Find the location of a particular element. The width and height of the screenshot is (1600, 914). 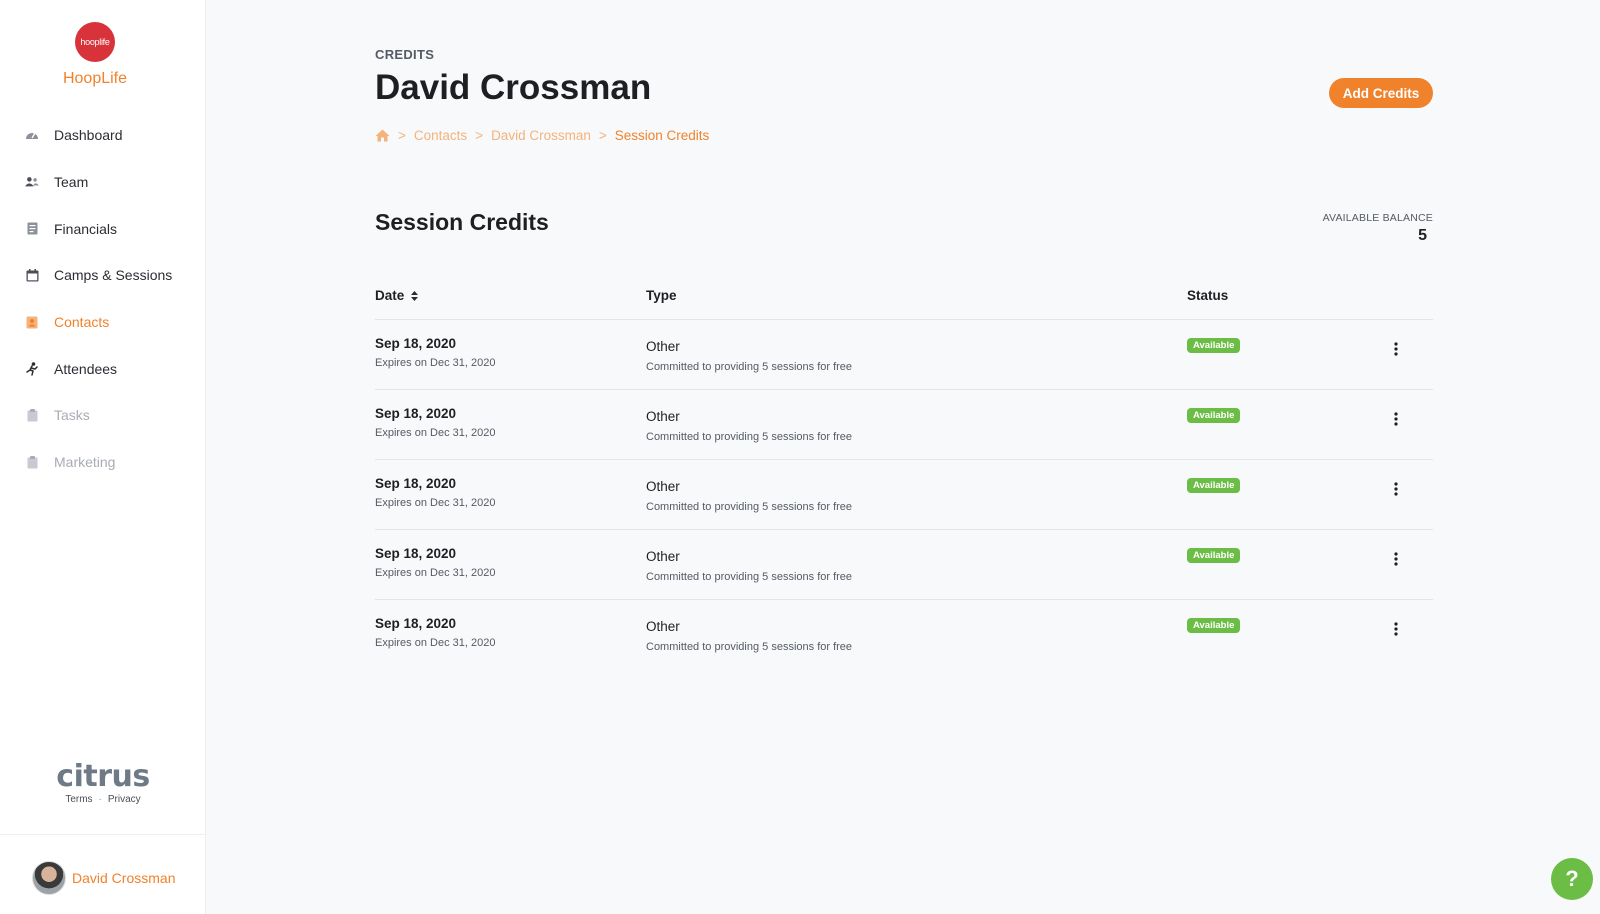

sidebar-item-attendees: Attendees is located at coordinates (103, 368).